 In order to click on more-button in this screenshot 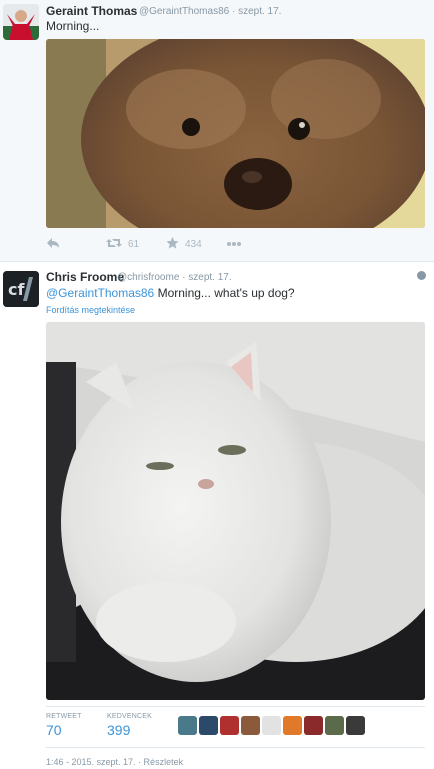, I will do `click(234, 244)`.